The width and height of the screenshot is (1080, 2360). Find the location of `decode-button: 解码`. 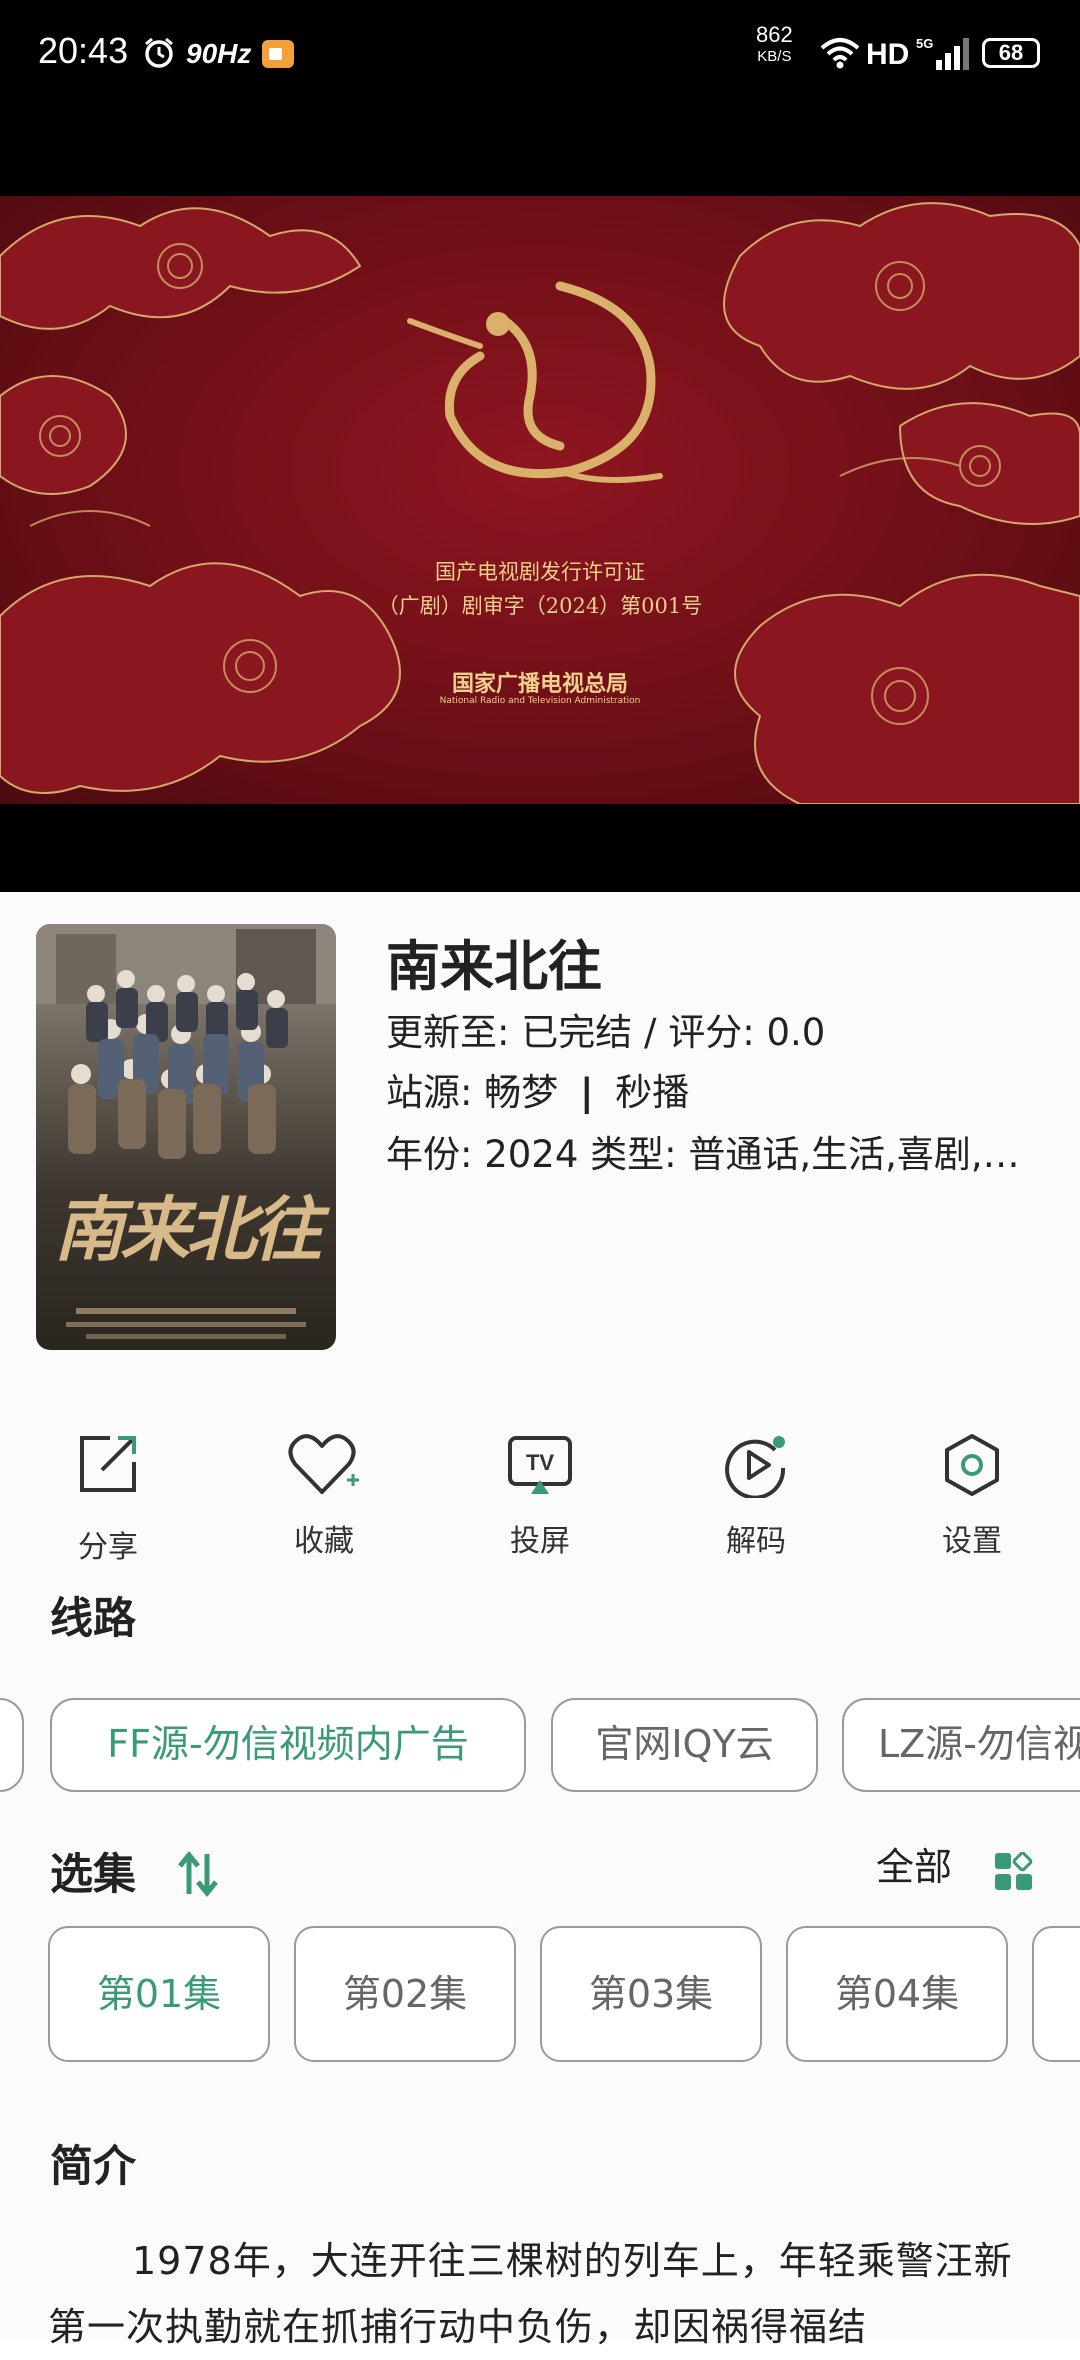

decode-button: 解码 is located at coordinates (756, 1496).